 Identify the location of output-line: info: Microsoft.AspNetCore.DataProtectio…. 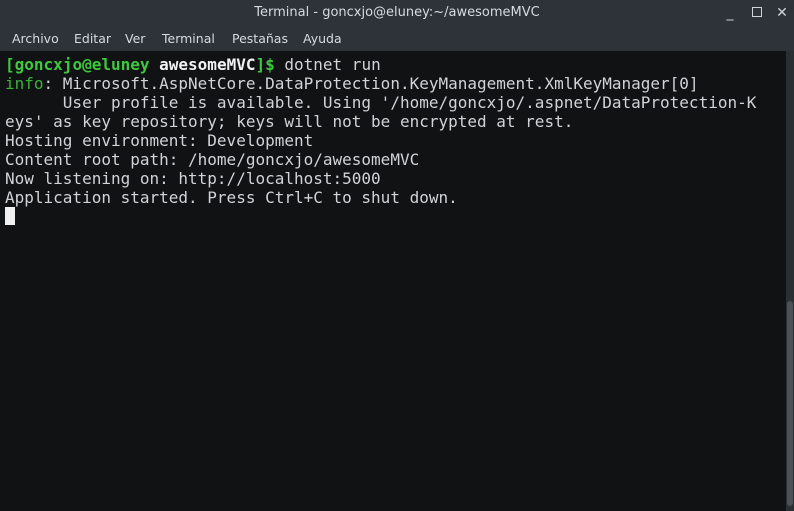
(352, 83).